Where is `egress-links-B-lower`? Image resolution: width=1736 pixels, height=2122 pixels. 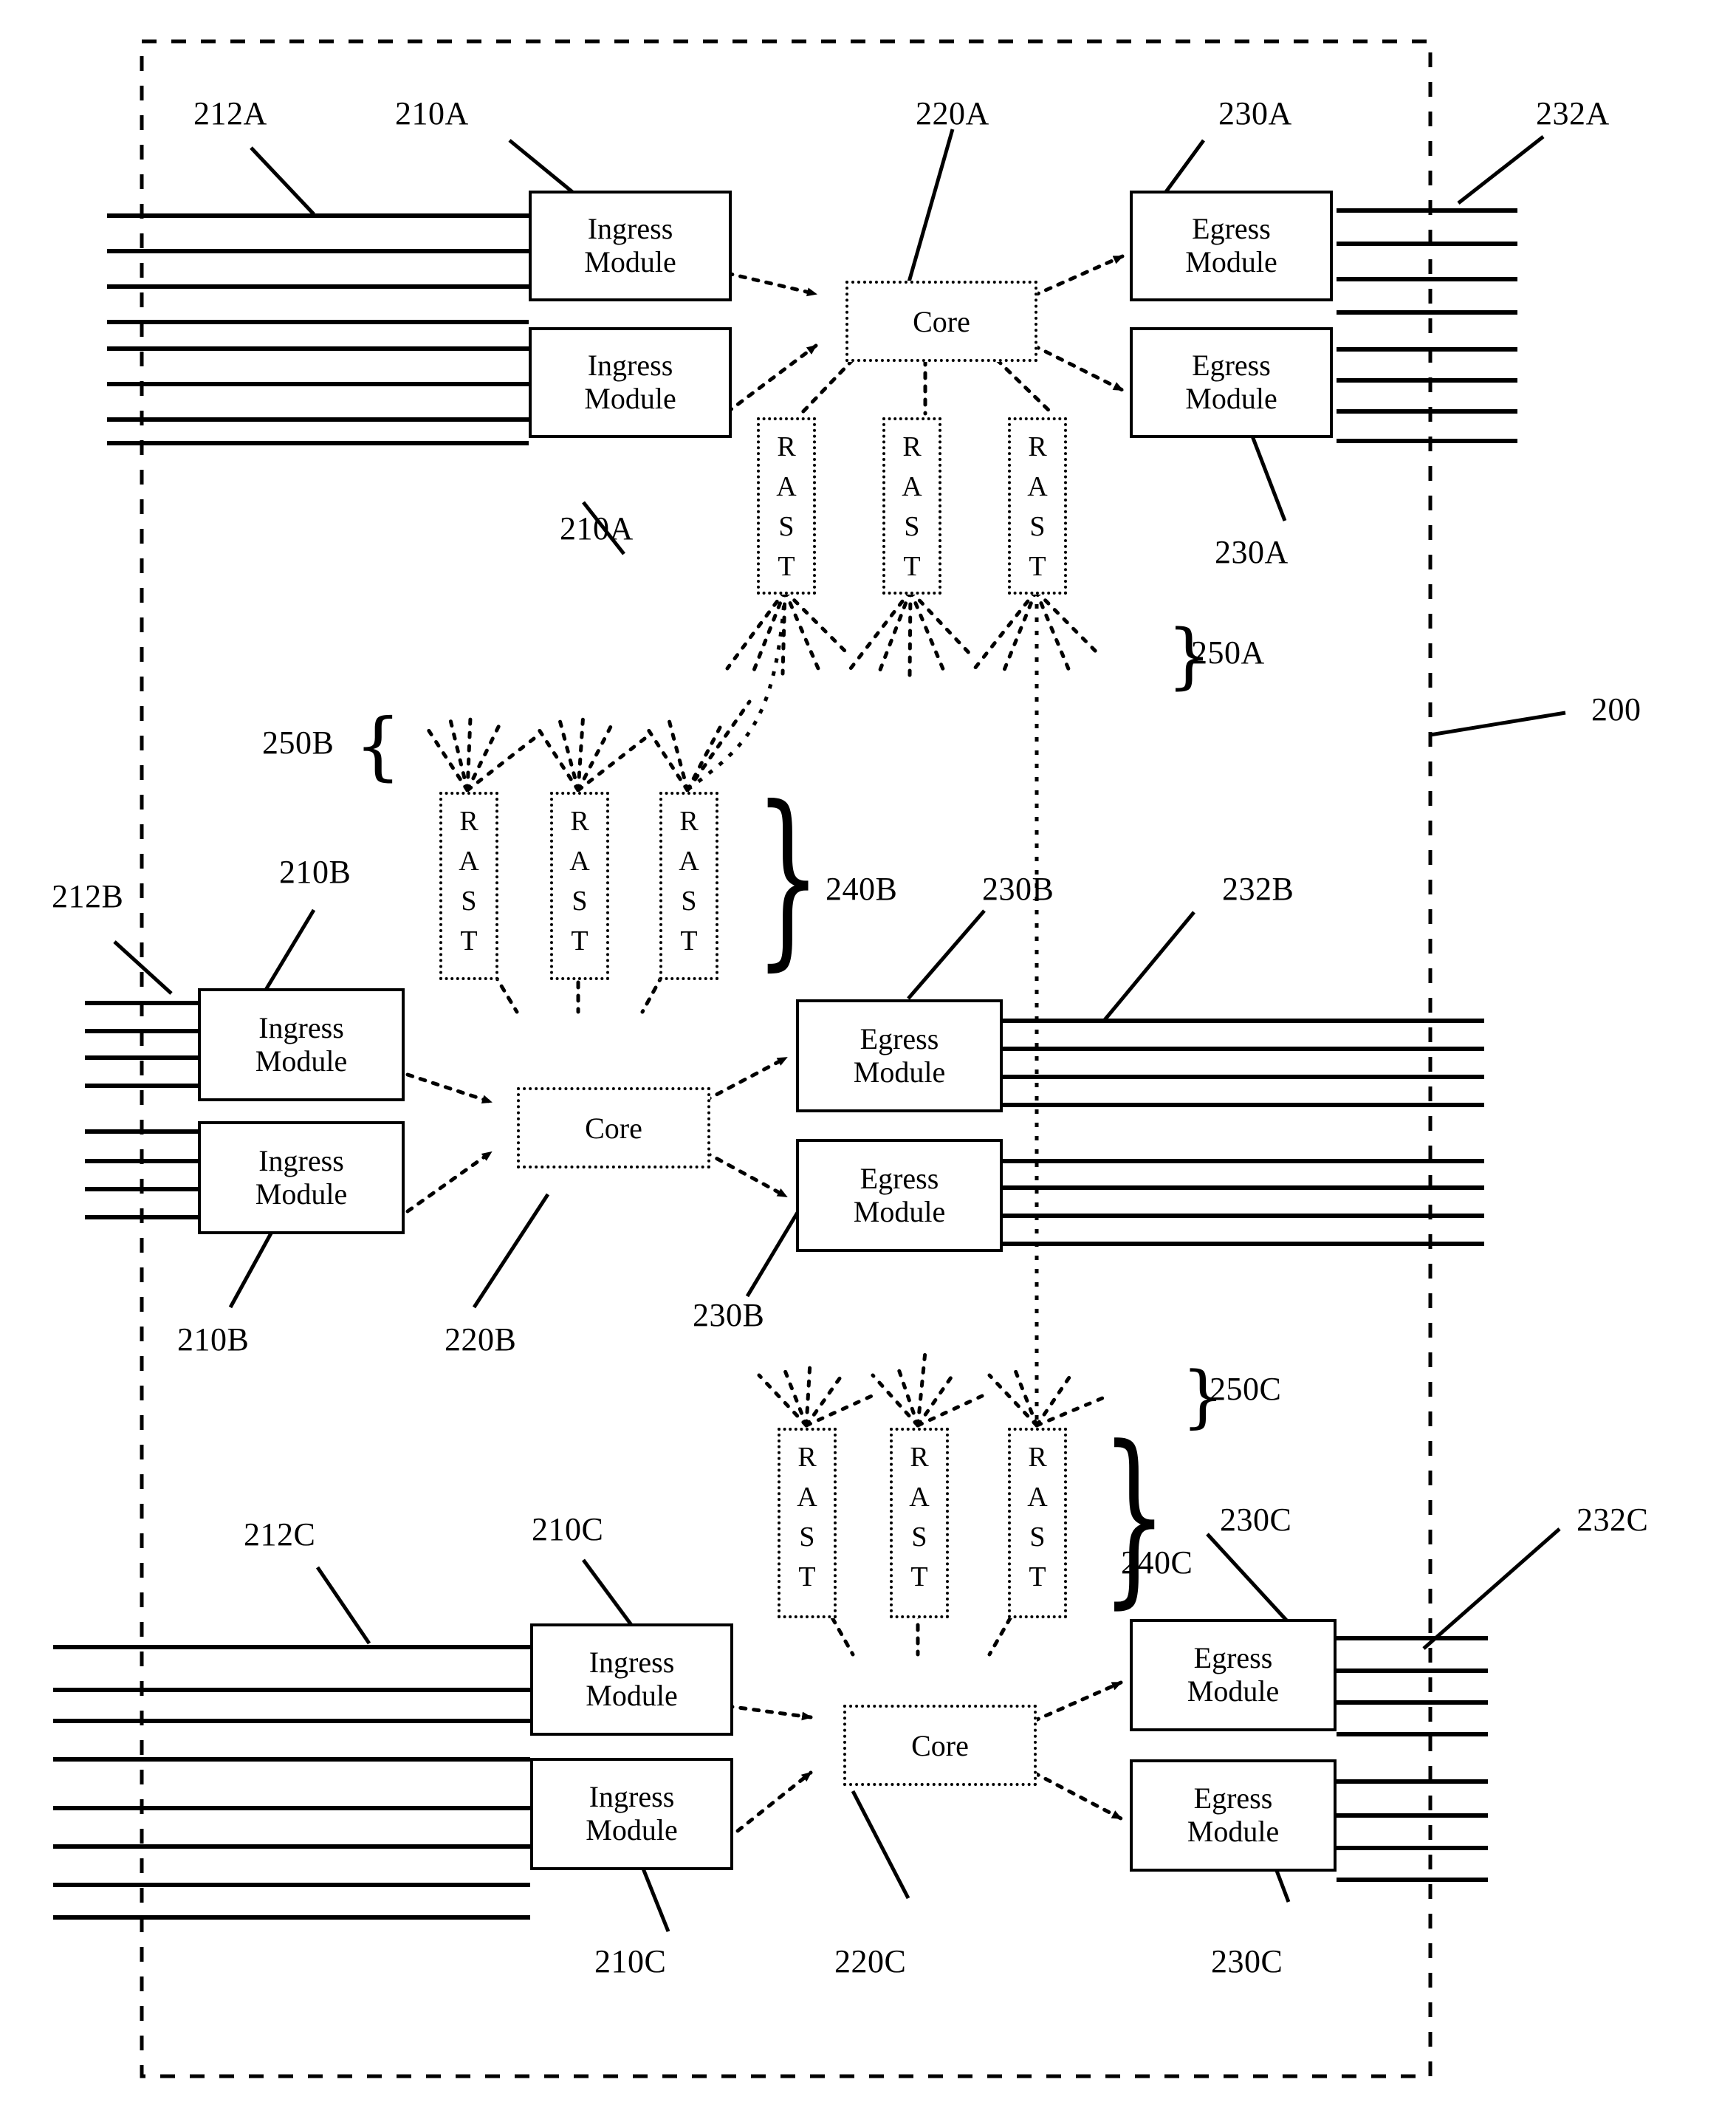 egress-links-B-lower is located at coordinates (1243, 1202).